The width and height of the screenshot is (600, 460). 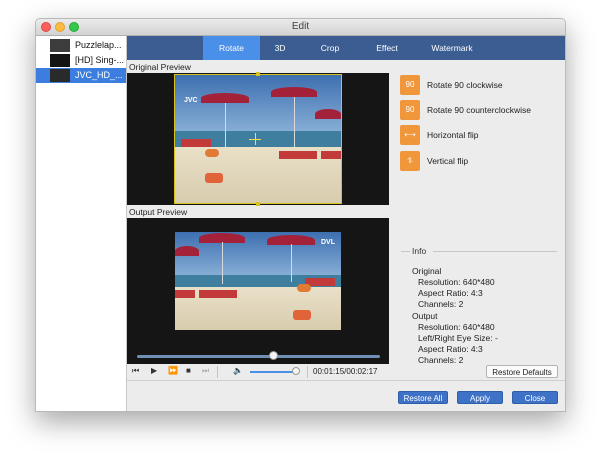 I want to click on playback-progress-track, so click(x=258, y=356).